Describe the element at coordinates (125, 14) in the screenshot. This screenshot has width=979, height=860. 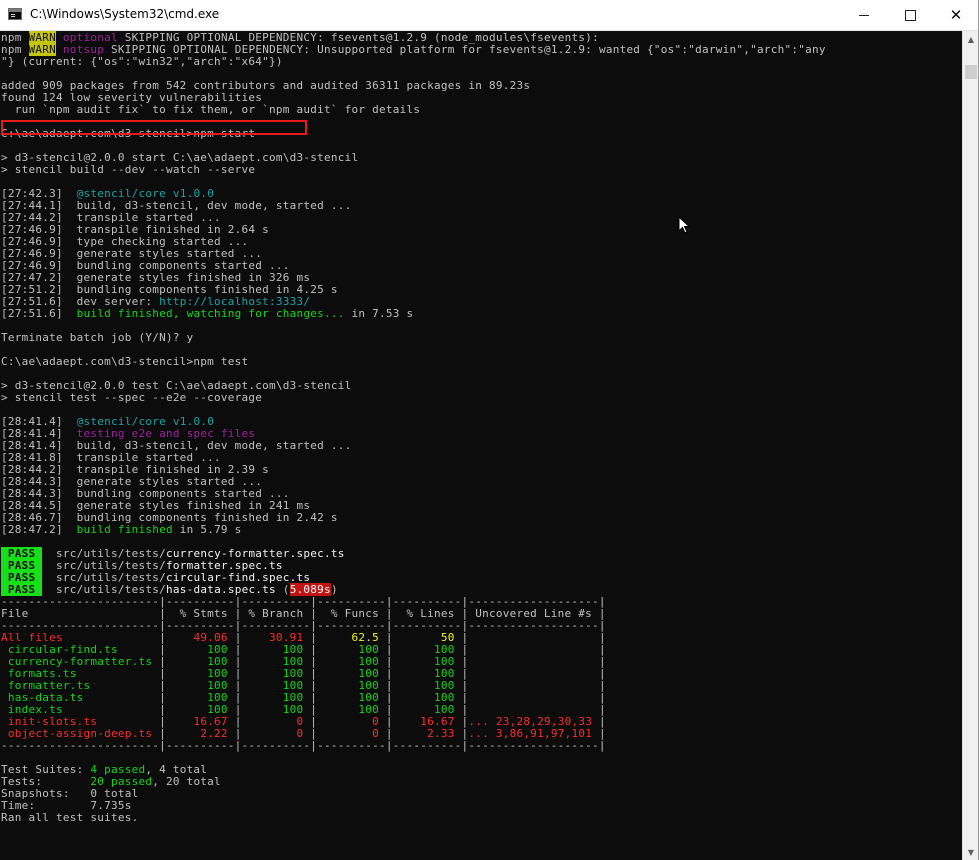
I see `window-title: C:\Windows\System32\cmd.exe` at that location.